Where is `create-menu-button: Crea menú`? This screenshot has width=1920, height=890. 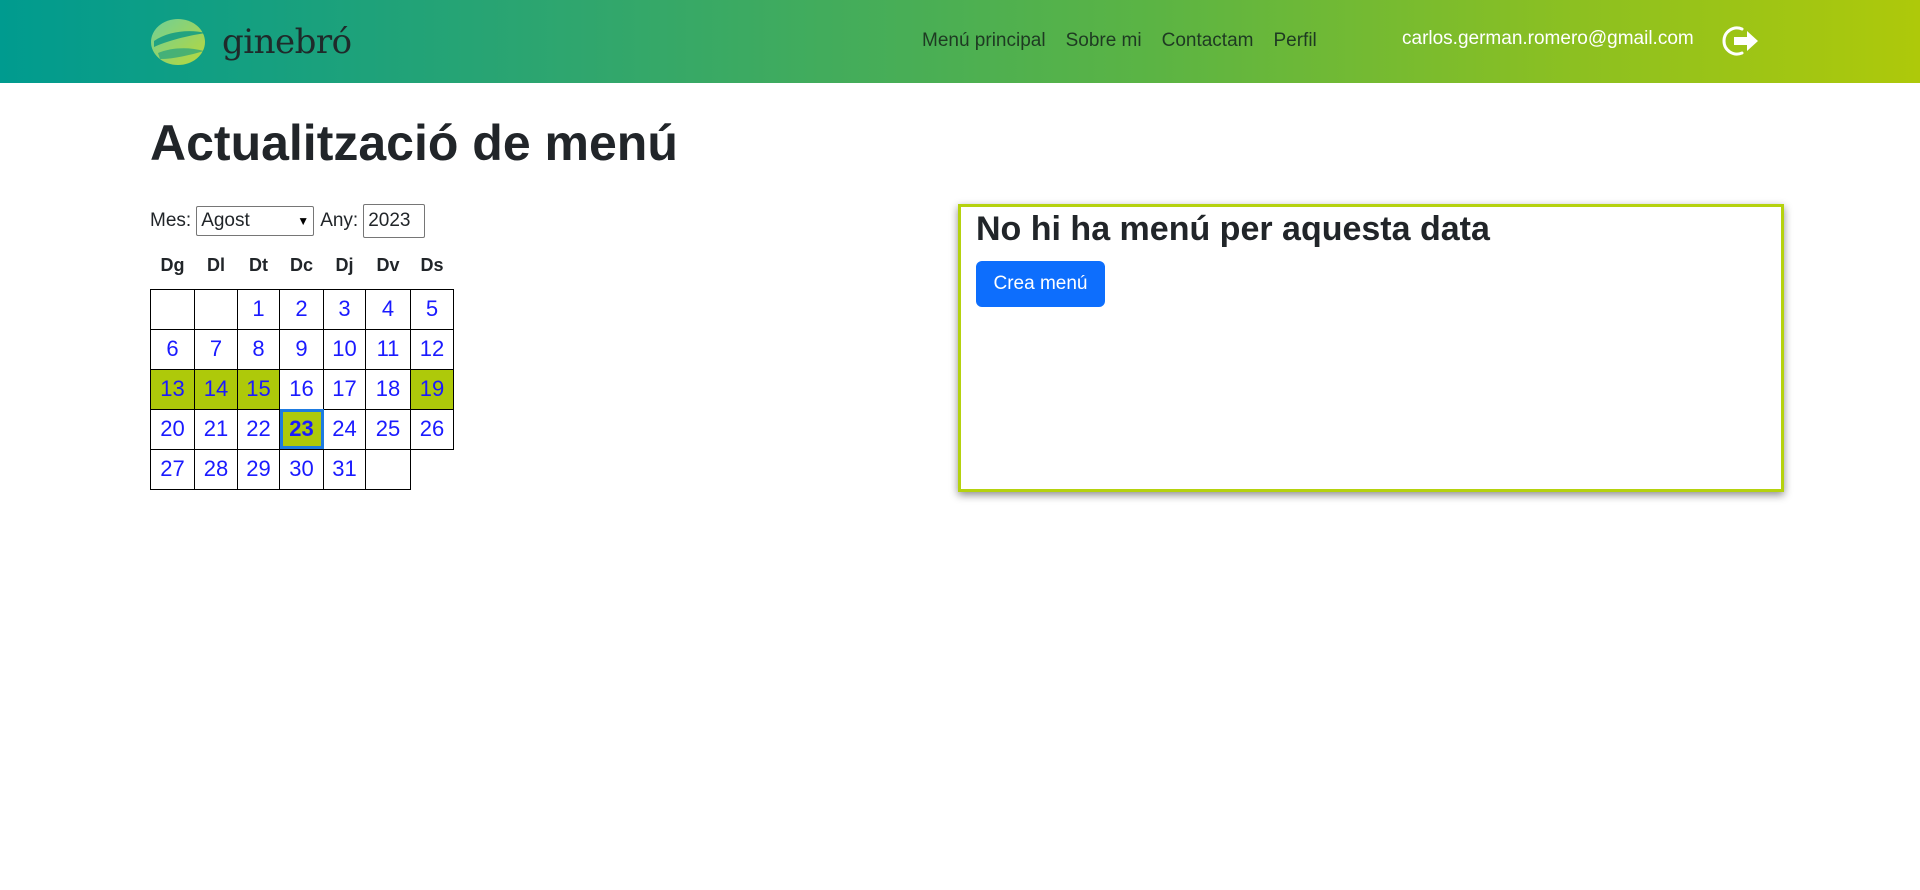 create-menu-button: Crea menú is located at coordinates (1040, 284).